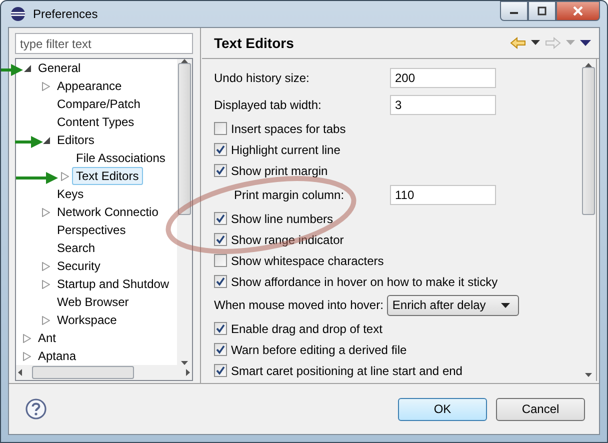  Describe the element at coordinates (121, 158) in the screenshot. I see `tree-item: File Associations` at that location.